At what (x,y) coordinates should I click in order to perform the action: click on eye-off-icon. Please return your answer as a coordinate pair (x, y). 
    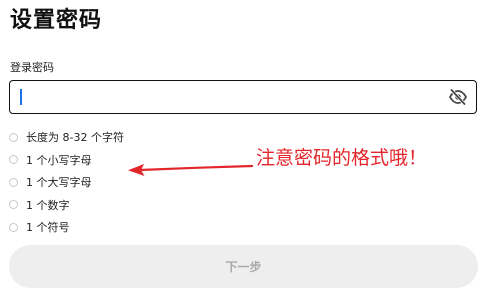
    Looking at the image, I should click on (458, 97).